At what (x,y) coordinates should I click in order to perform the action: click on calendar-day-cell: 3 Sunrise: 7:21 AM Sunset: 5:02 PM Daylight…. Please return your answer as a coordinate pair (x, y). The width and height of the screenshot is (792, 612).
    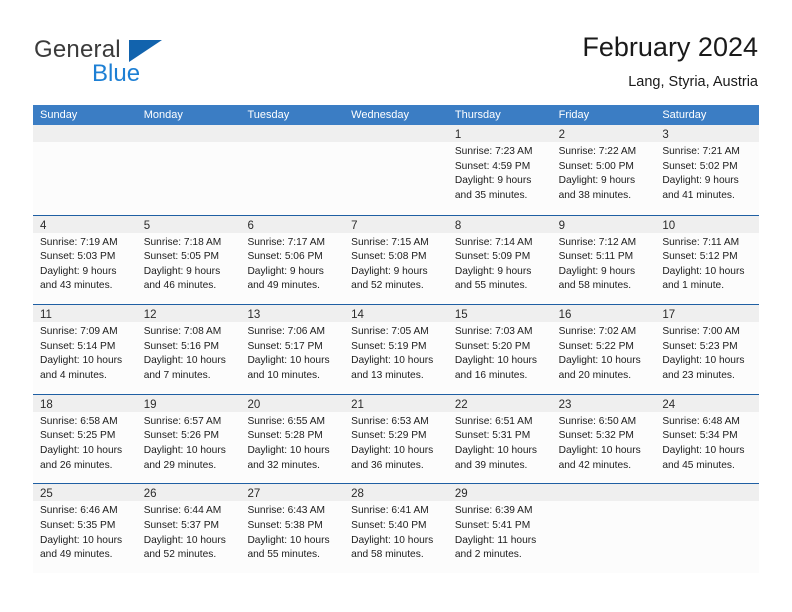
    Looking at the image, I should click on (707, 170).